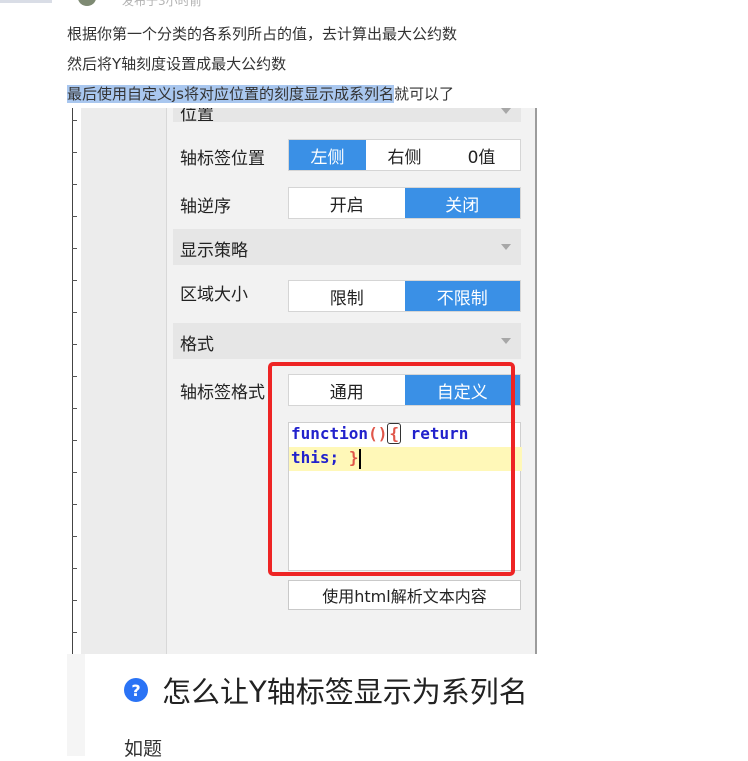 The height and width of the screenshot is (761, 748). What do you see at coordinates (404, 595) in the screenshot?
I see `html-parse-button: 使用html解析文本内容` at bounding box center [404, 595].